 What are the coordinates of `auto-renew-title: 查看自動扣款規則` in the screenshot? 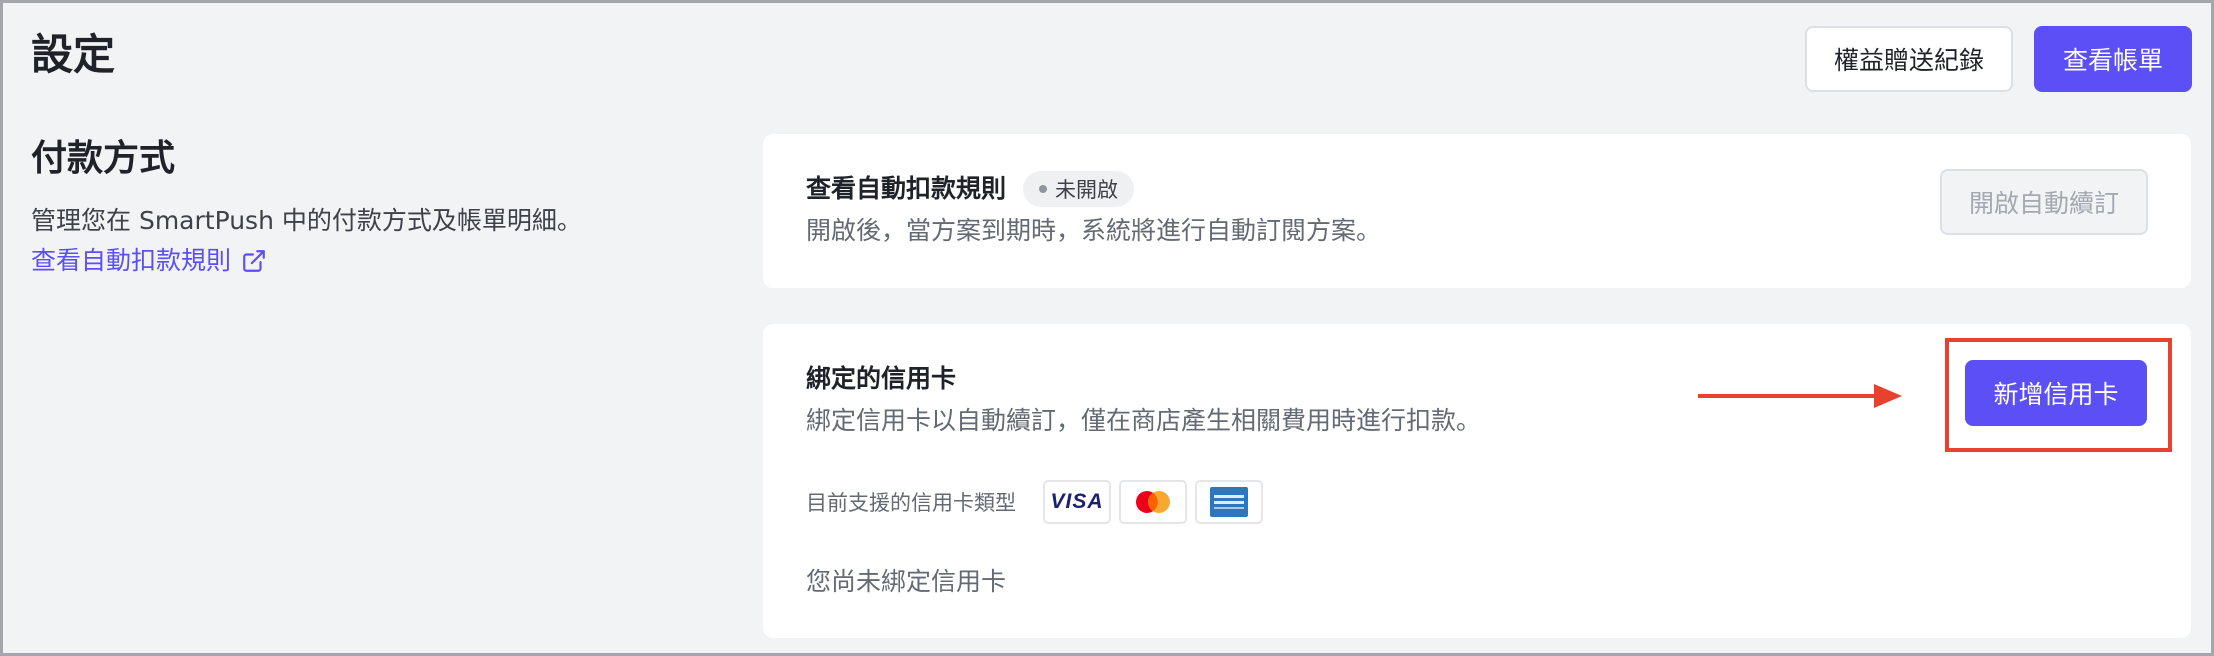 It's located at (906, 188).